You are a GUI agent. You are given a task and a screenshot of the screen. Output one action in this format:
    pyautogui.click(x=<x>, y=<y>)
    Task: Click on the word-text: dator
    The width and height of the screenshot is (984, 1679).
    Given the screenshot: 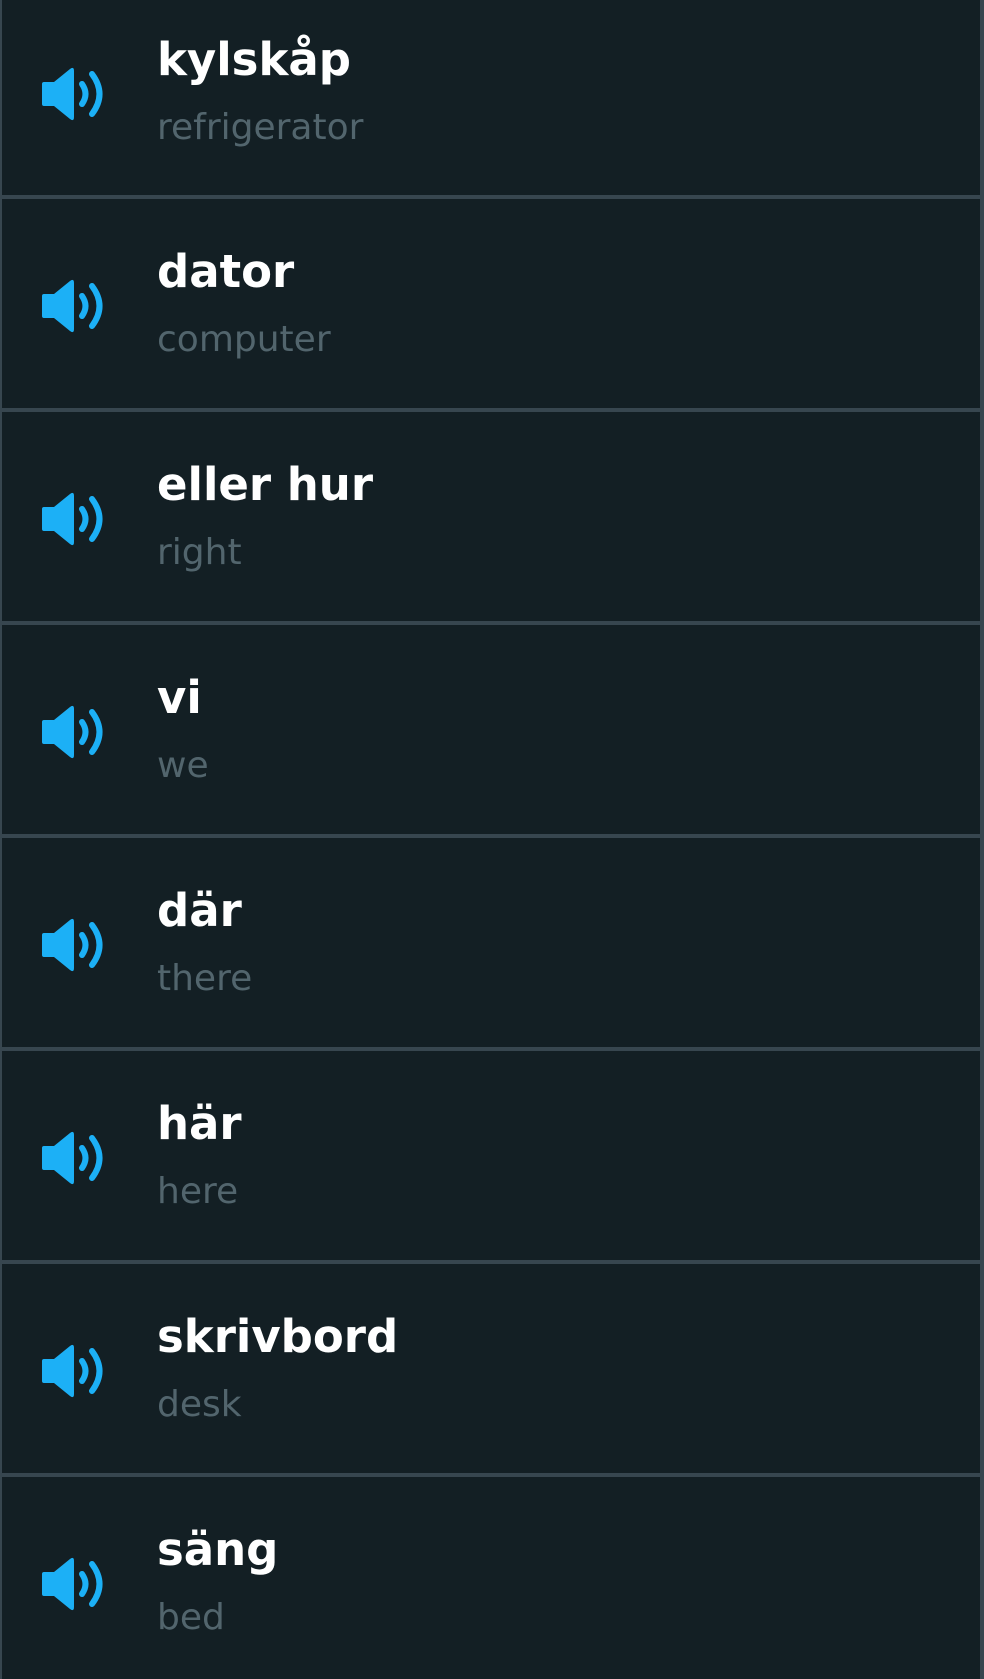 What is the action you would take?
    pyautogui.click(x=226, y=271)
    